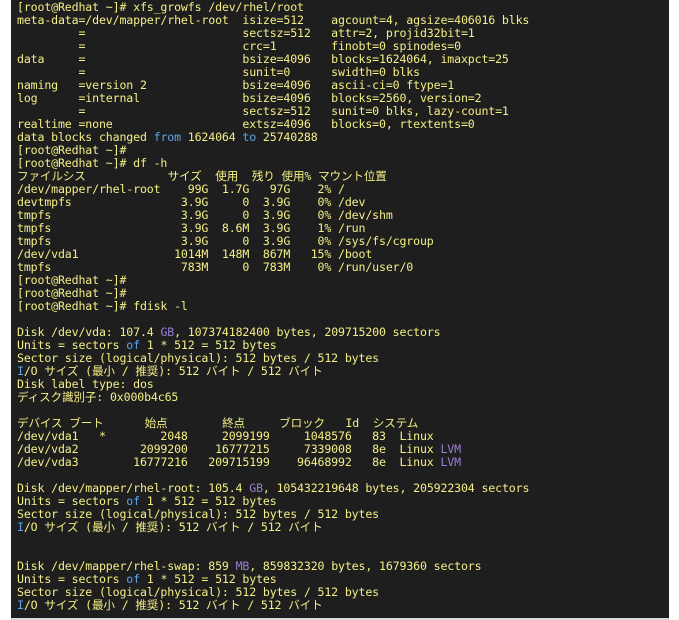 The height and width of the screenshot is (620, 679). What do you see at coordinates (307, 332) in the screenshot?
I see `terminal-text-segment: , 107374182400 bytes, 209715200 sectors` at bounding box center [307, 332].